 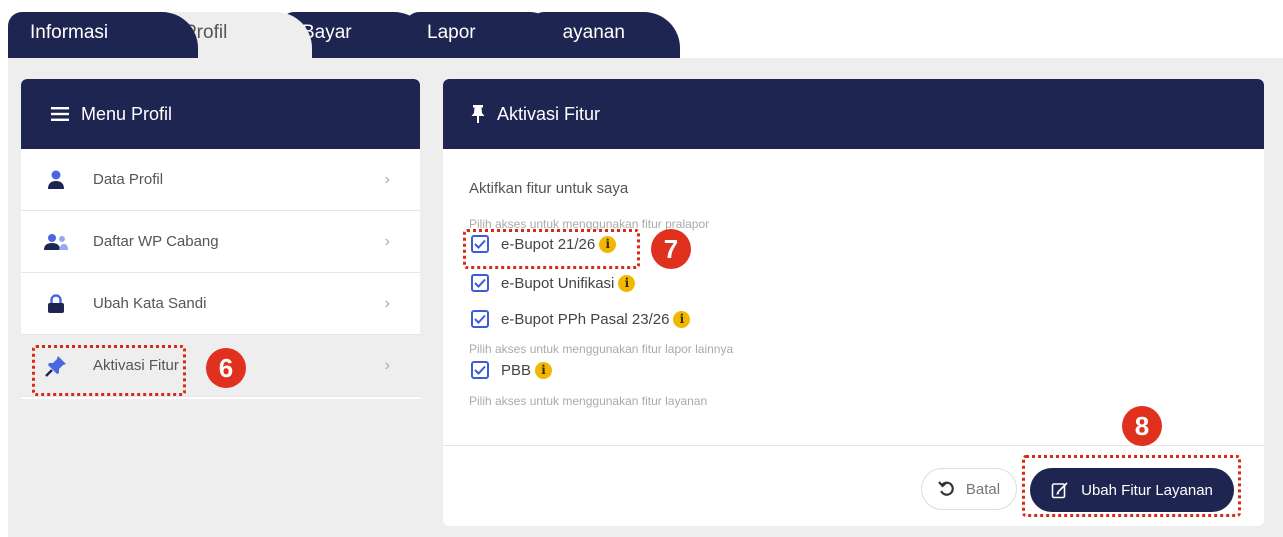 I want to click on menu-item-label: Daftar WP Cabang, so click(x=156, y=241).